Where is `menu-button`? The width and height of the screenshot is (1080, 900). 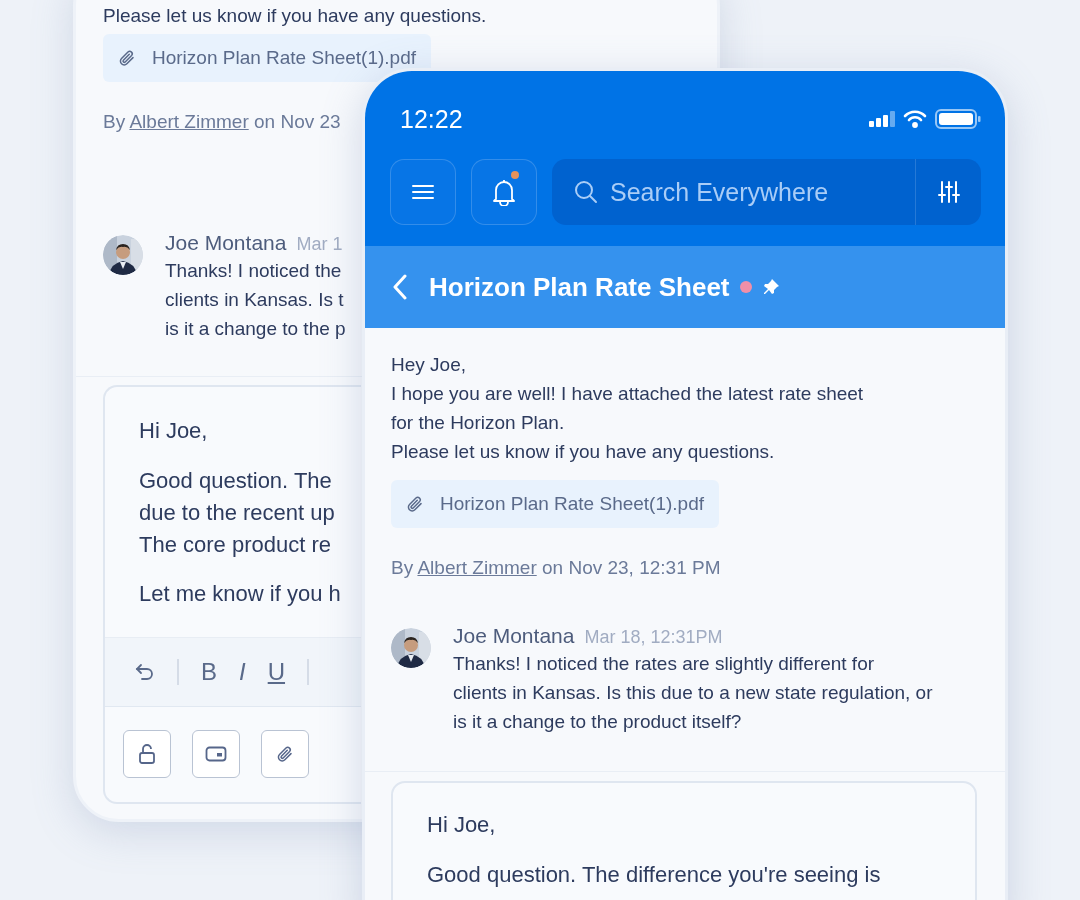 menu-button is located at coordinates (423, 192).